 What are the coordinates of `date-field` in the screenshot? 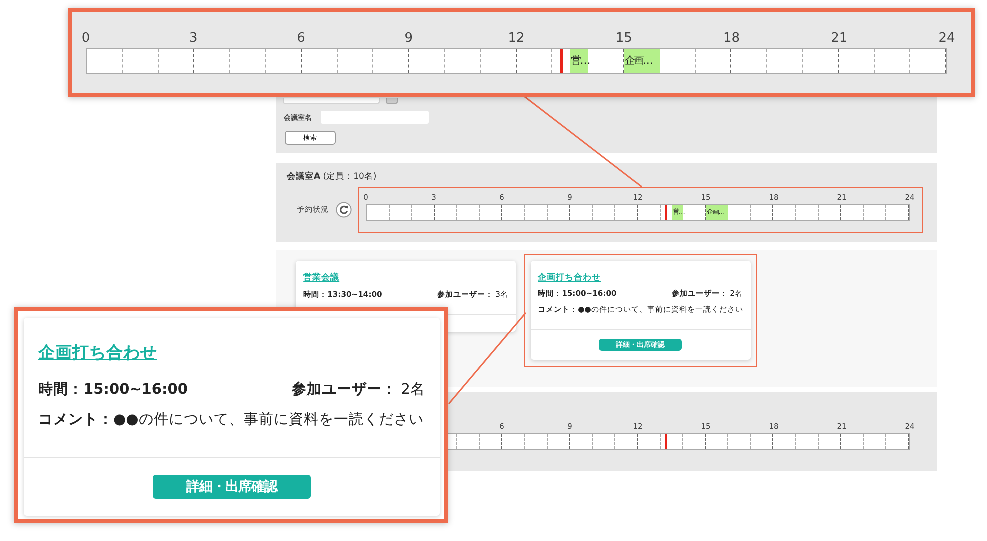 It's located at (331, 101).